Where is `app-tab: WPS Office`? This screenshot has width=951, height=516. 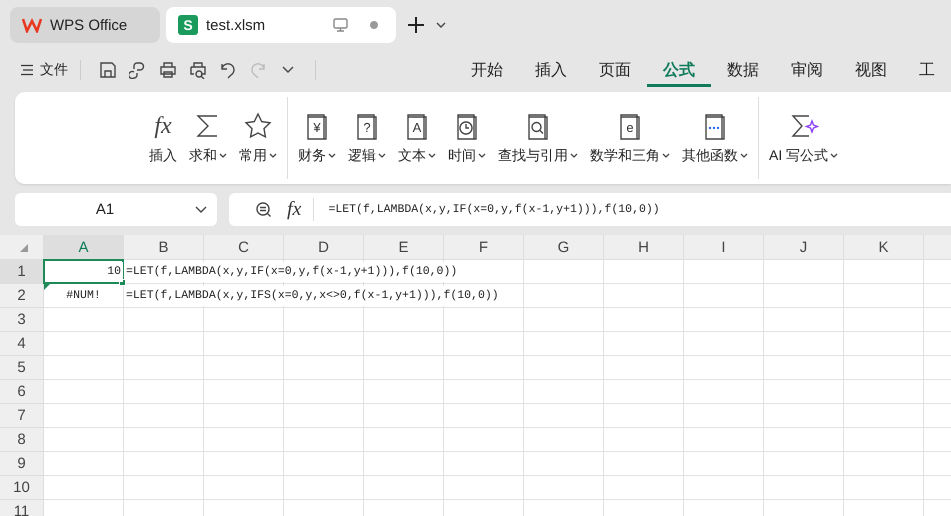 app-tab: WPS Office is located at coordinates (85, 25).